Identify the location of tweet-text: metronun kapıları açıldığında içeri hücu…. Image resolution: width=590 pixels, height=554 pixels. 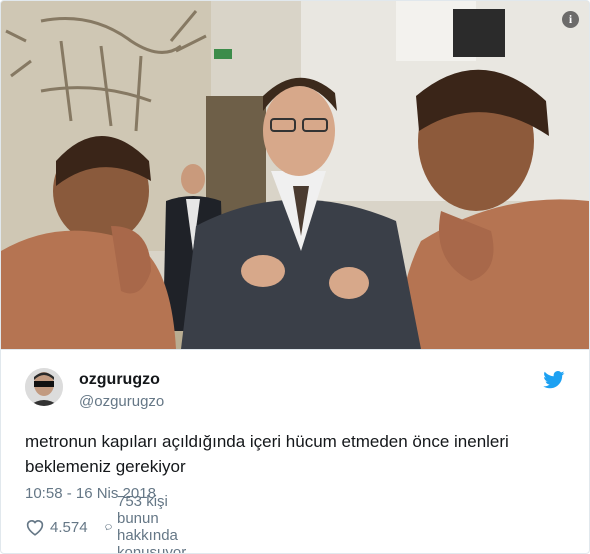
(267, 454).